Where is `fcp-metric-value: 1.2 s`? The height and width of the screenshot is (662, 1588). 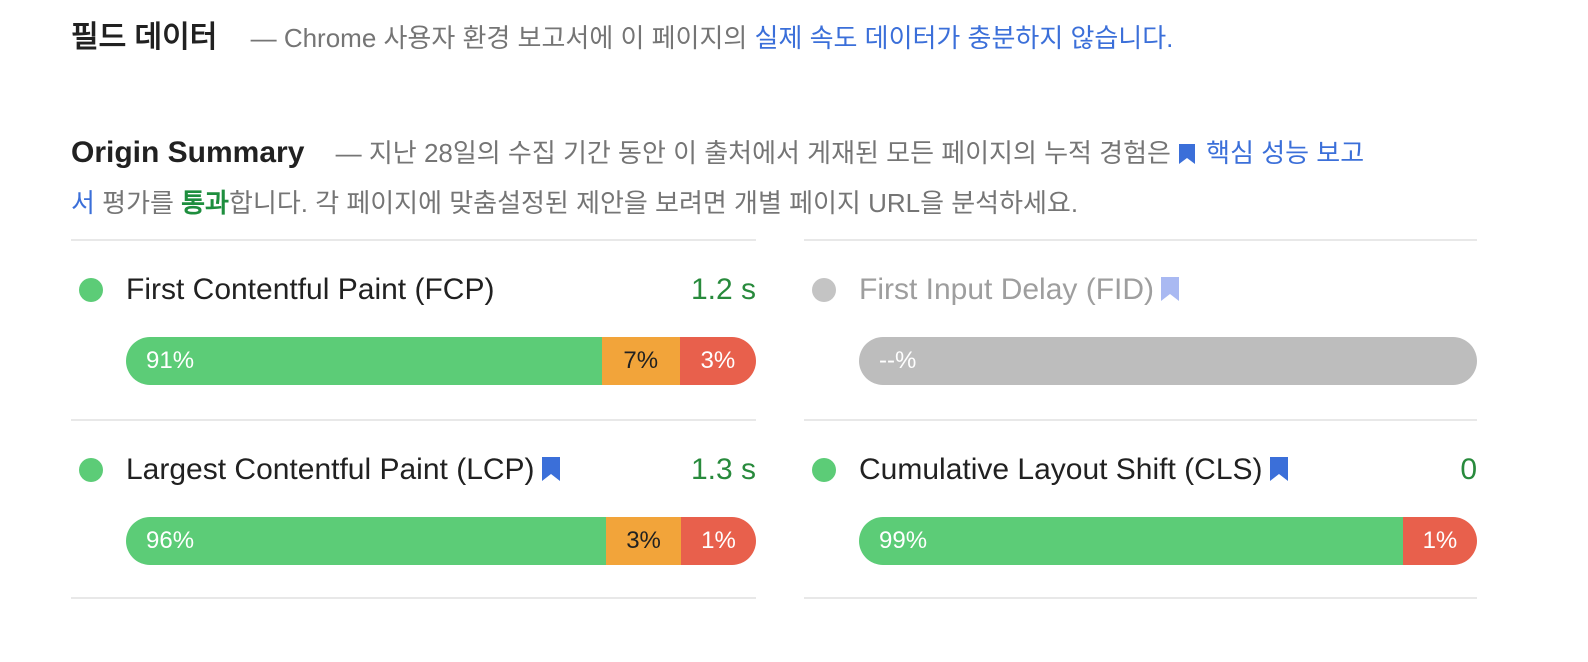
fcp-metric-value: 1.2 s is located at coordinates (723, 289).